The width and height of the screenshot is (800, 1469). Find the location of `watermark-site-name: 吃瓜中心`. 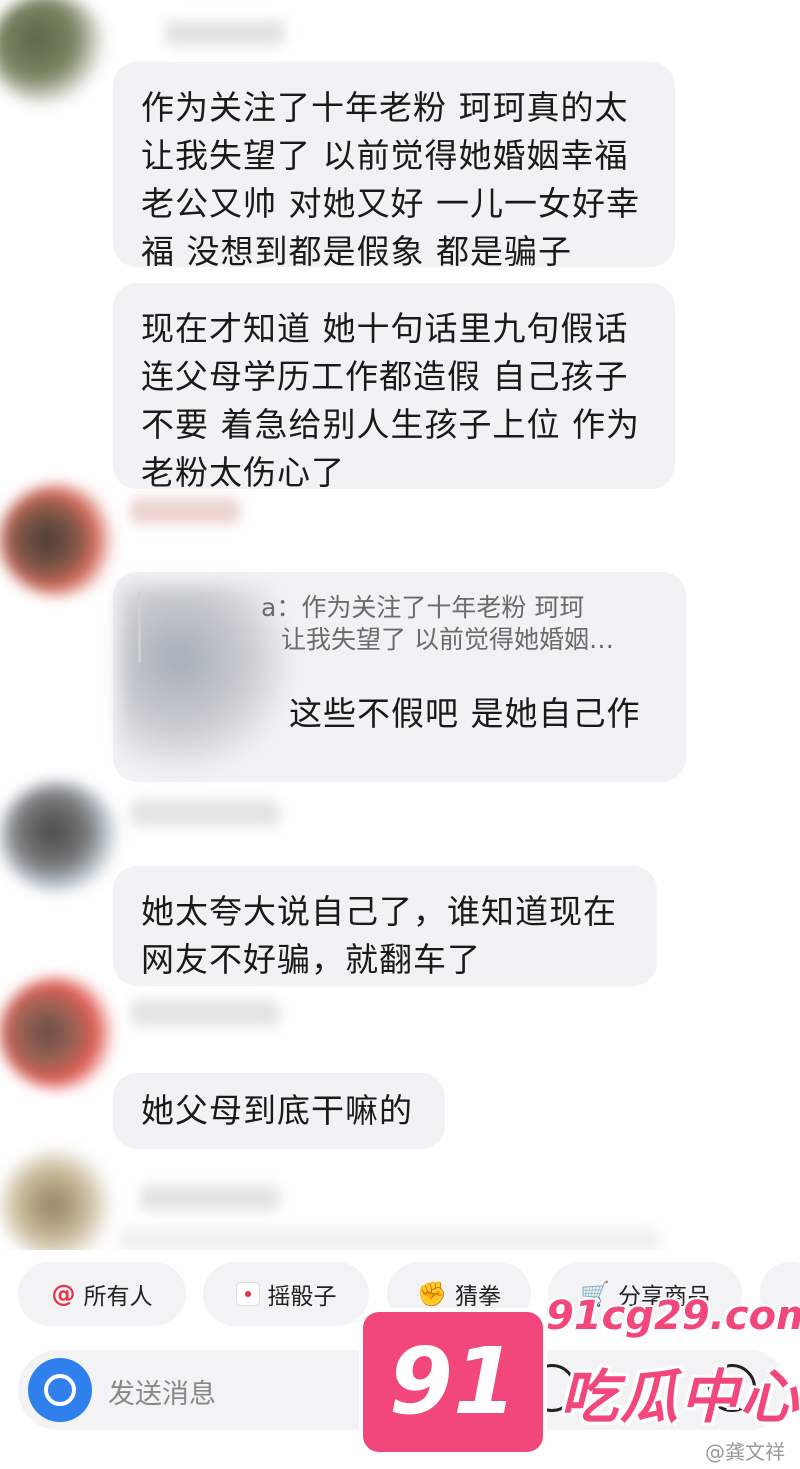

watermark-site-name: 吃瓜中心 is located at coordinates (680, 1397).